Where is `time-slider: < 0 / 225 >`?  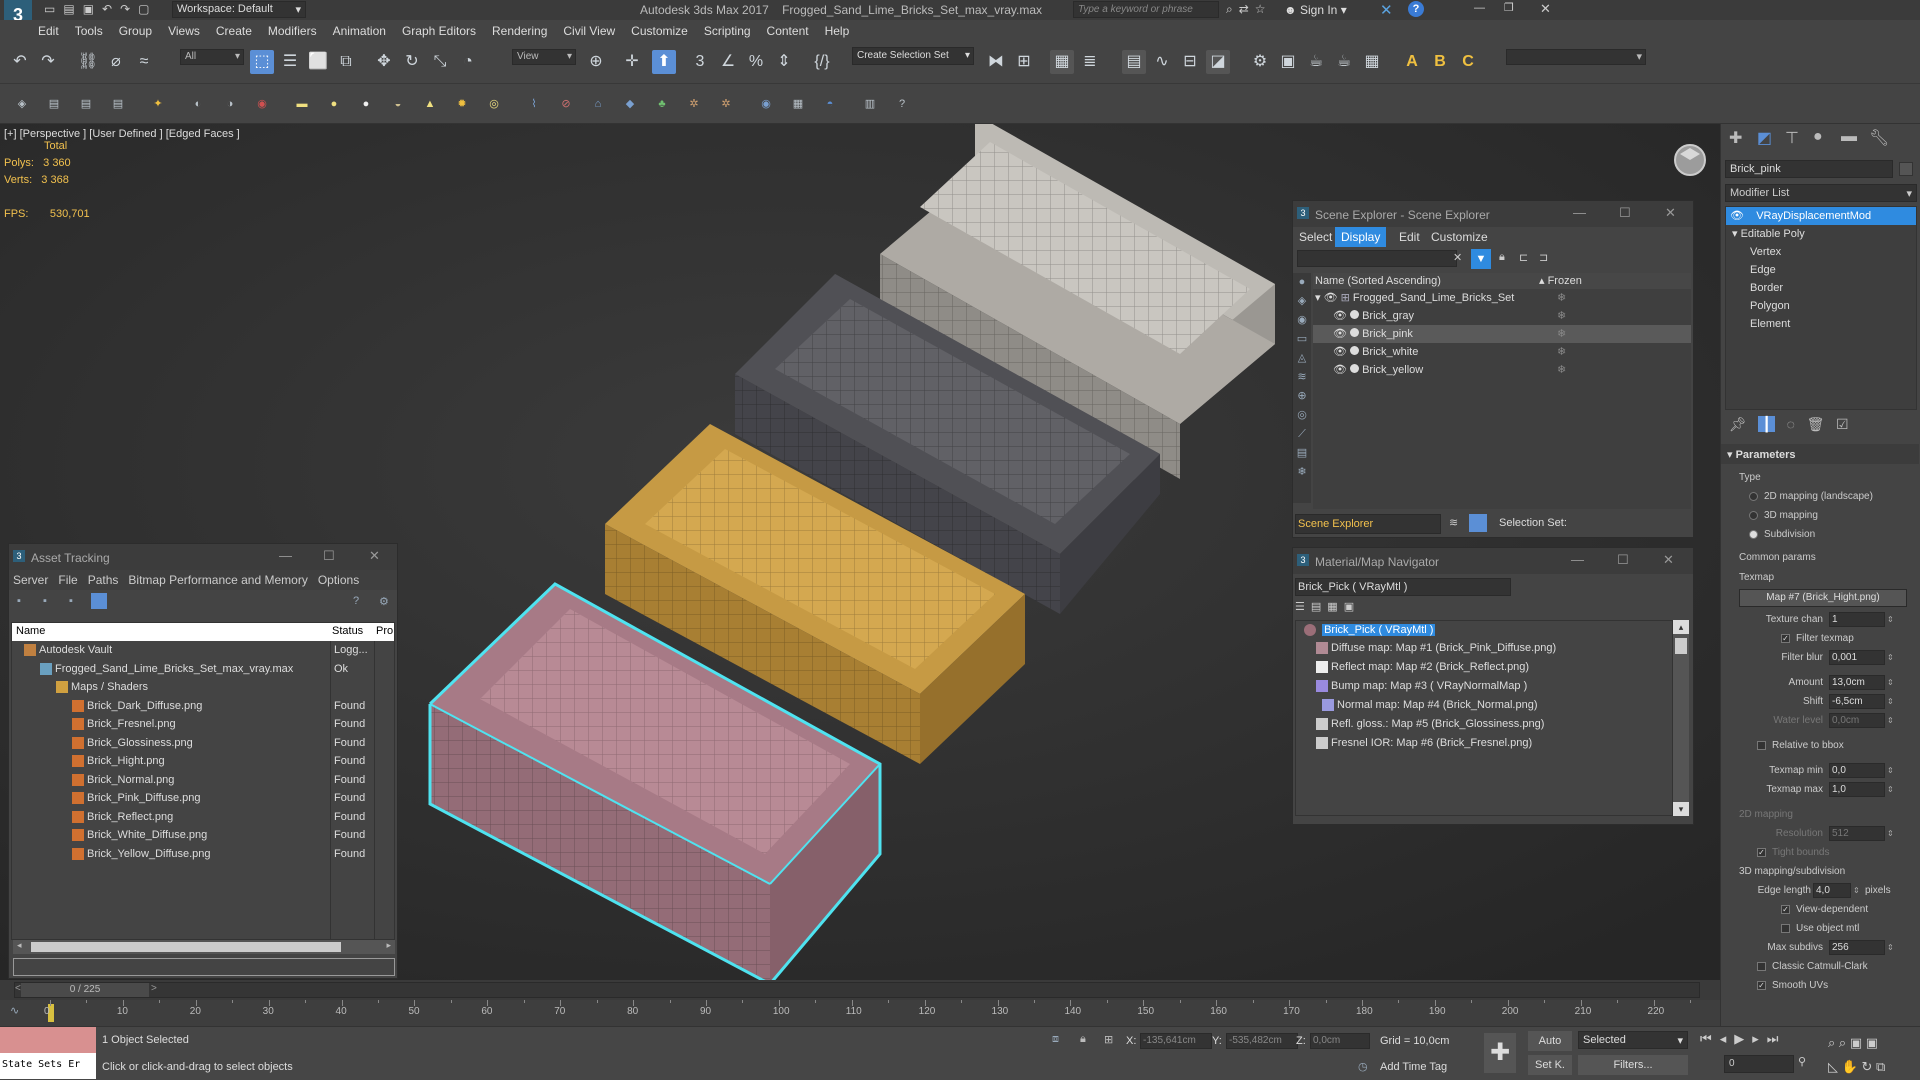 time-slider: < 0 / 225 > is located at coordinates (857, 990).